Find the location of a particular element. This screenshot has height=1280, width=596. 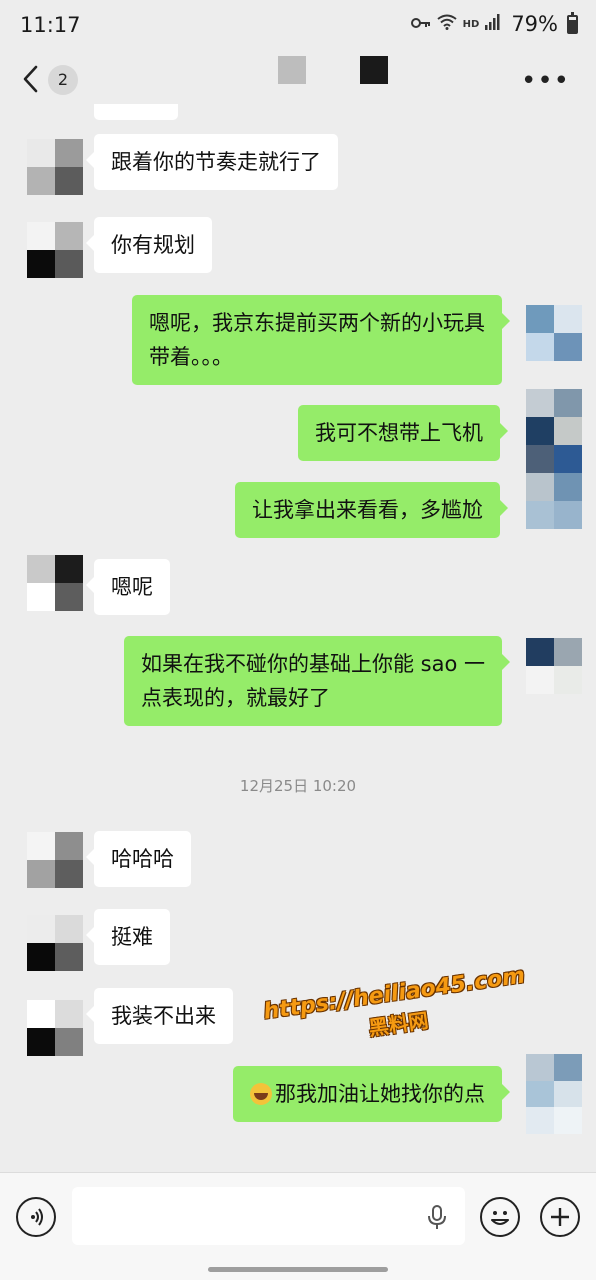

smiley-icon is located at coordinates (500, 1218).